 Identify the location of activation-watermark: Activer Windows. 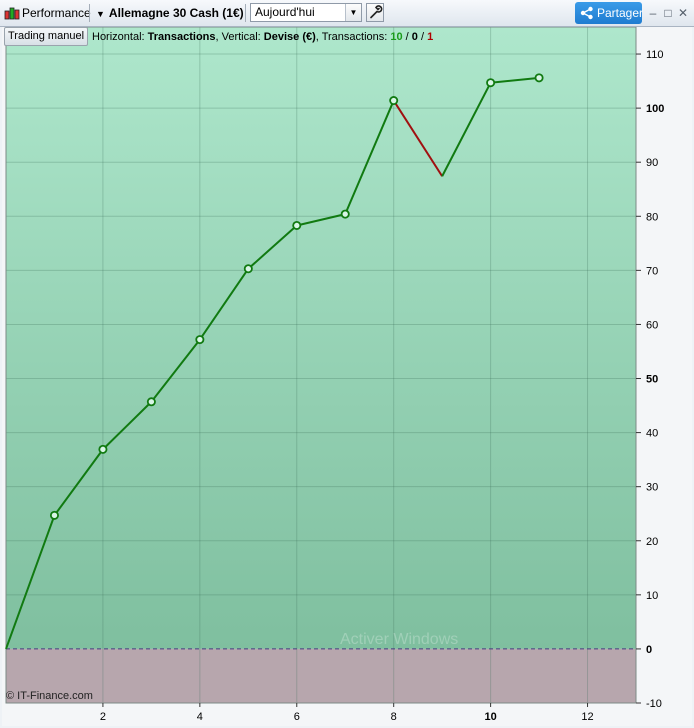
(399, 639).